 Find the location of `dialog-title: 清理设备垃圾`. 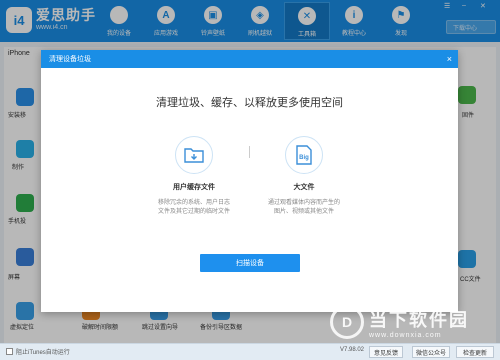

dialog-title: 清理设备垃圾 is located at coordinates (70, 59).